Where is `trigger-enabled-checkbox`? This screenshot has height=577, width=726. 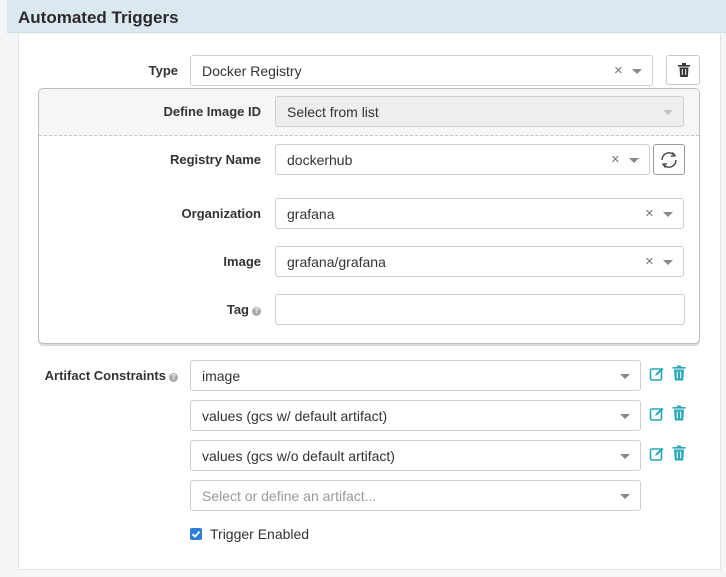
trigger-enabled-checkbox is located at coordinates (196, 534).